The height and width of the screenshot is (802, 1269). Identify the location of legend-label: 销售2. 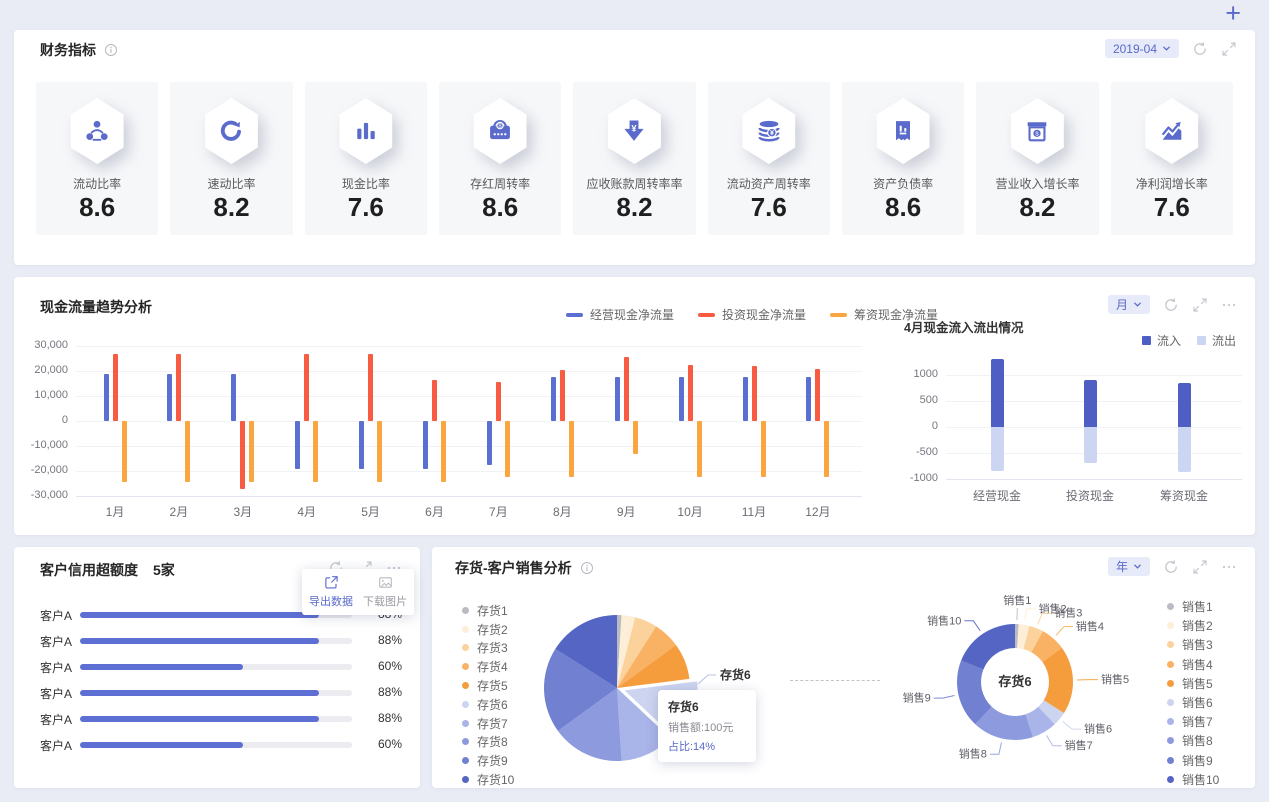
(1197, 626).